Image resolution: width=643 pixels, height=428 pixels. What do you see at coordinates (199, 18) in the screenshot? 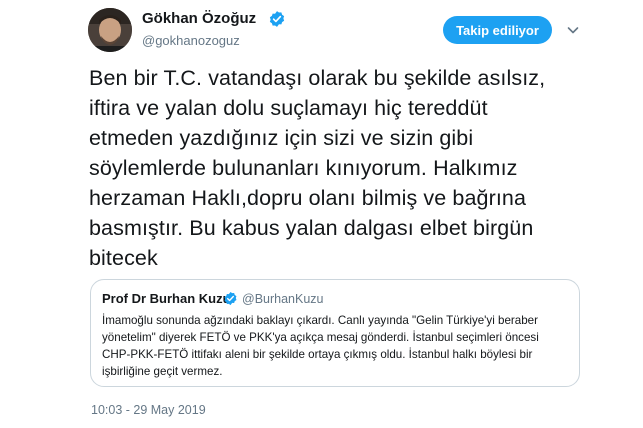
I see `author-name: Gökhan Özoğuz` at bounding box center [199, 18].